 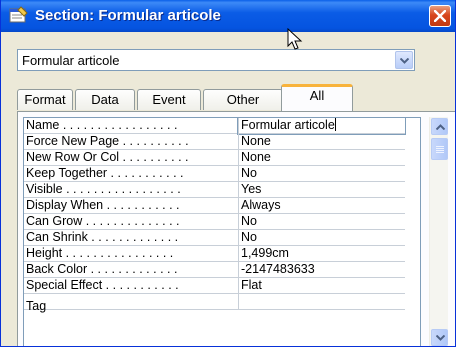 What do you see at coordinates (214, 142) in the screenshot?
I see `property-row-force-new-page: Force New Page . . . . . . . . . . None` at bounding box center [214, 142].